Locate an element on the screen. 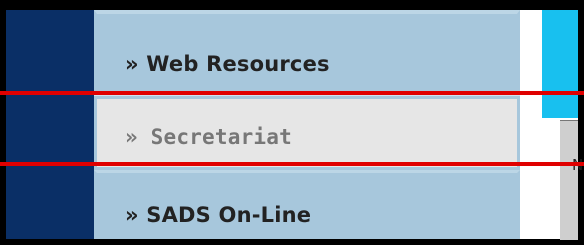  content-pane: N is located at coordinates (551, 125).